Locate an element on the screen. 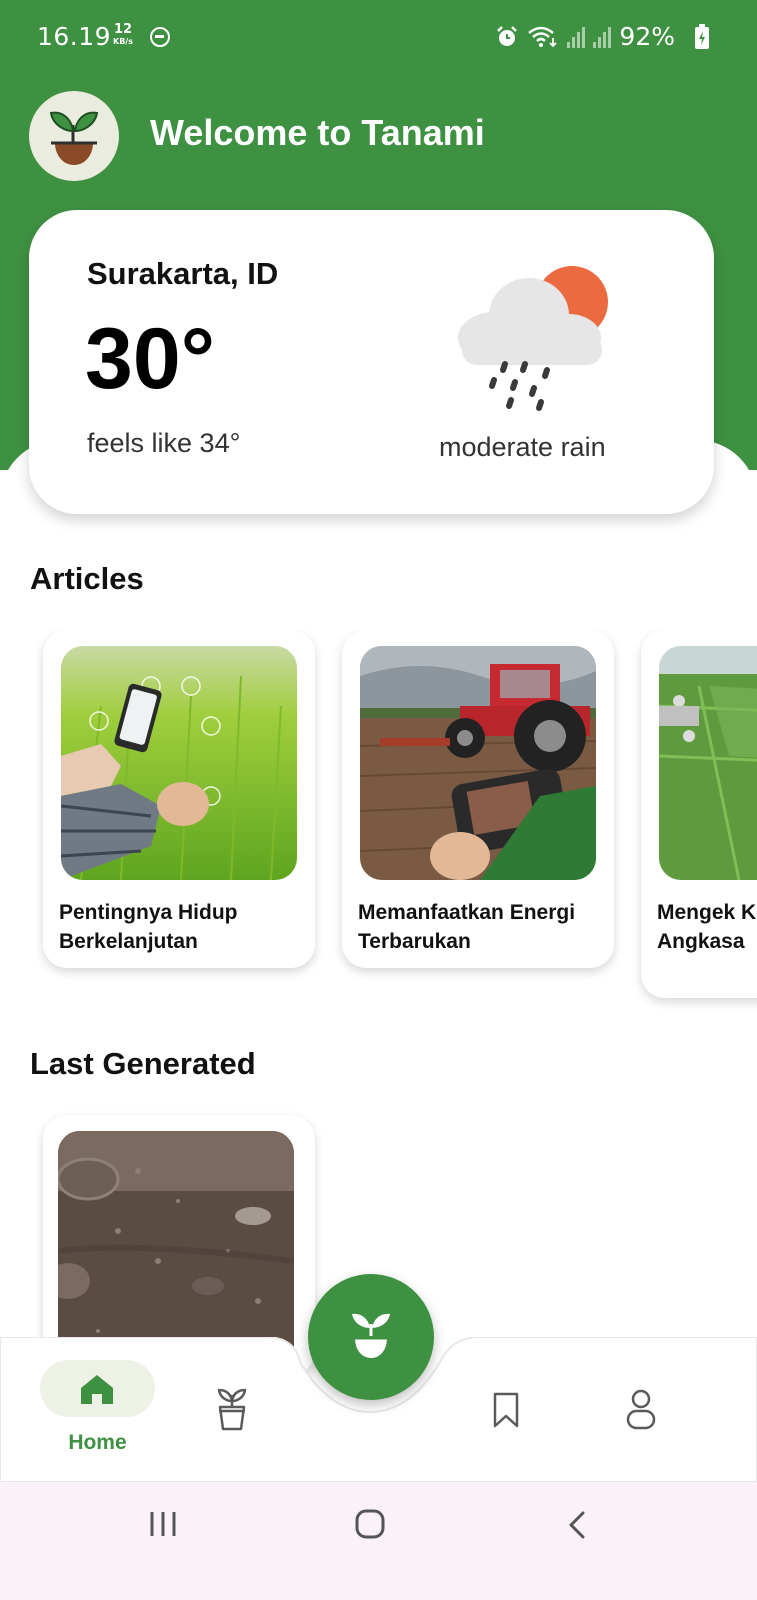 This screenshot has height=1600, width=757. status-icons: 92% is located at coordinates (585, 36).